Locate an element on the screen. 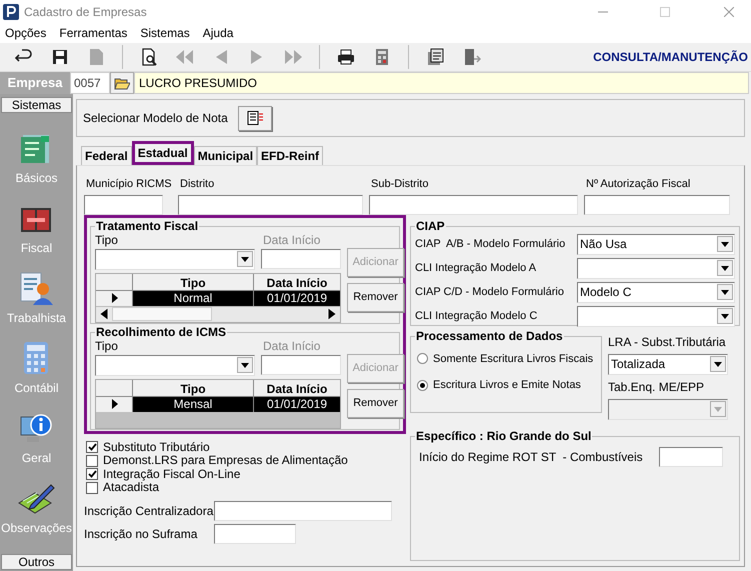 The height and width of the screenshot is (571, 751). tab: EFD-Reinf is located at coordinates (290, 155).